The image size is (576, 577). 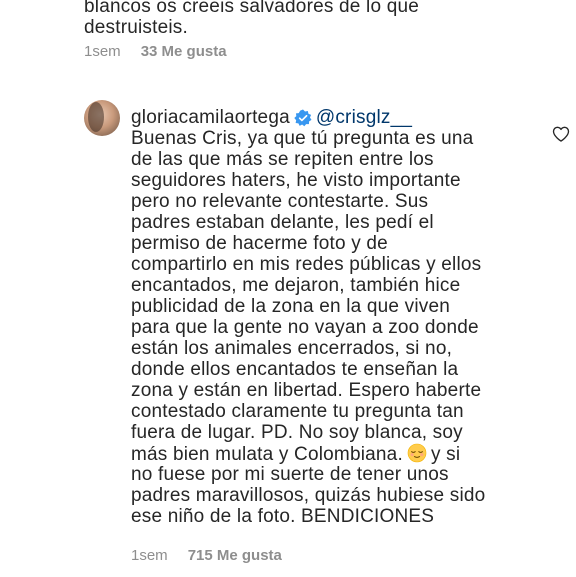 I want to click on comment-line: zona y están en libertad. Espero haberte, so click(x=306, y=390).